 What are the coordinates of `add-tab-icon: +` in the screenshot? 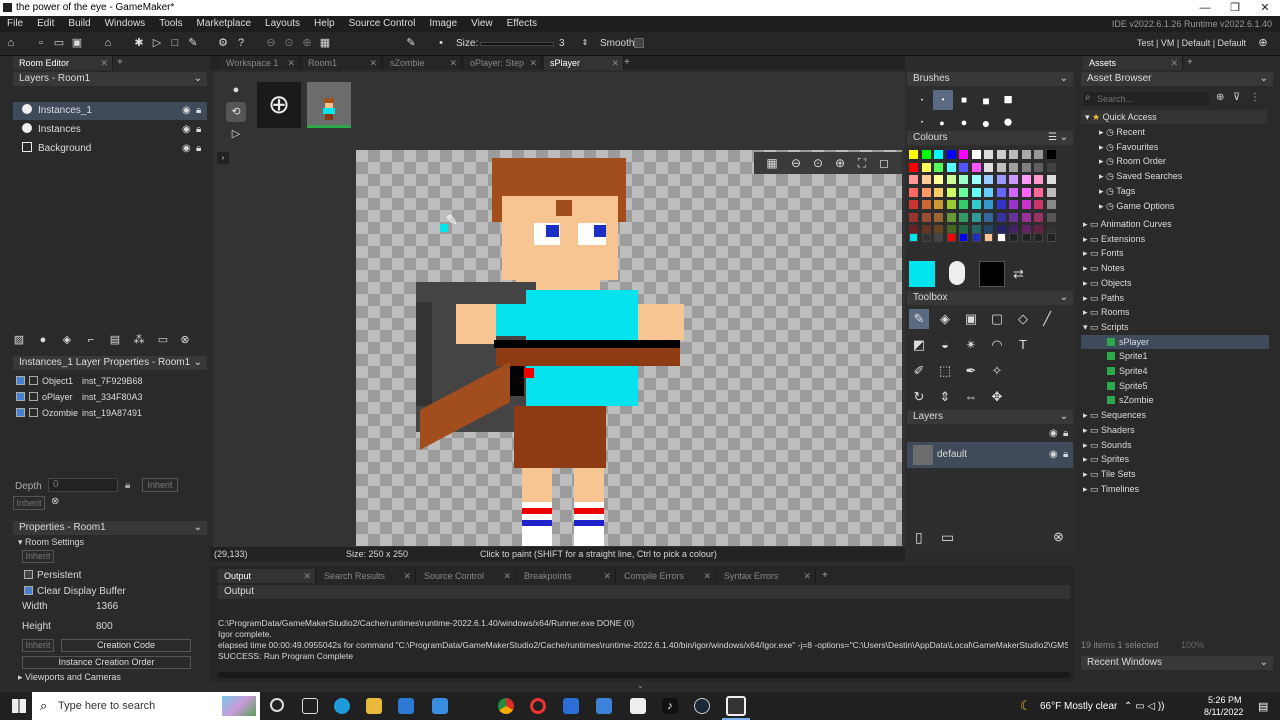 It's located at (627, 62).